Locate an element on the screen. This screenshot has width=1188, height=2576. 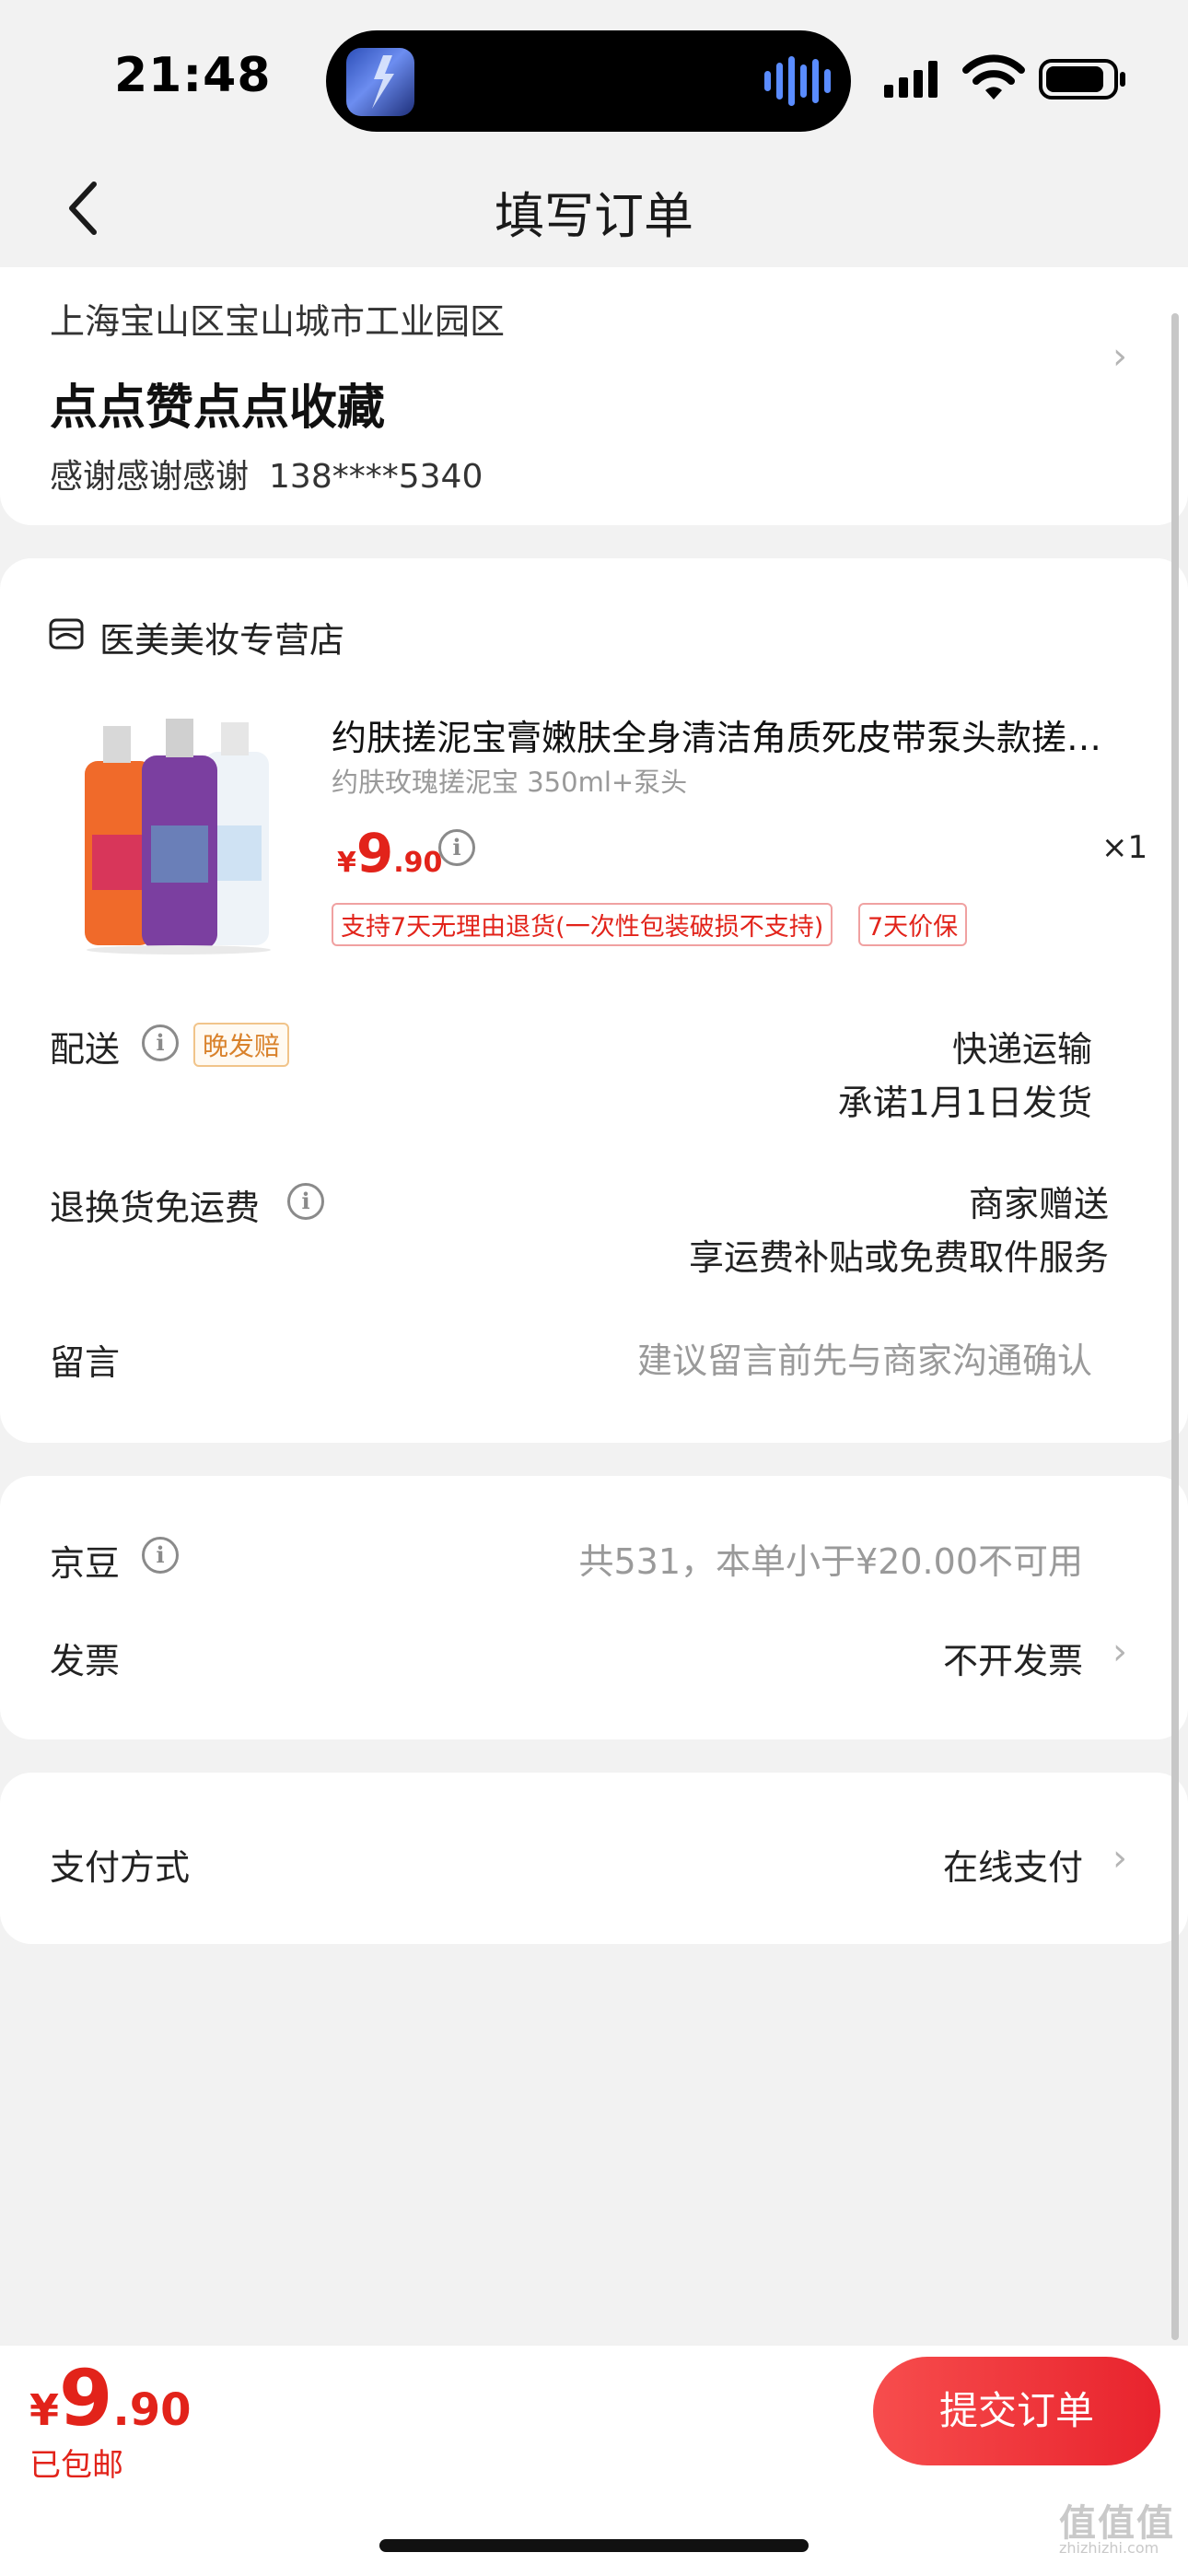
wifi-icon is located at coordinates (993, 77).